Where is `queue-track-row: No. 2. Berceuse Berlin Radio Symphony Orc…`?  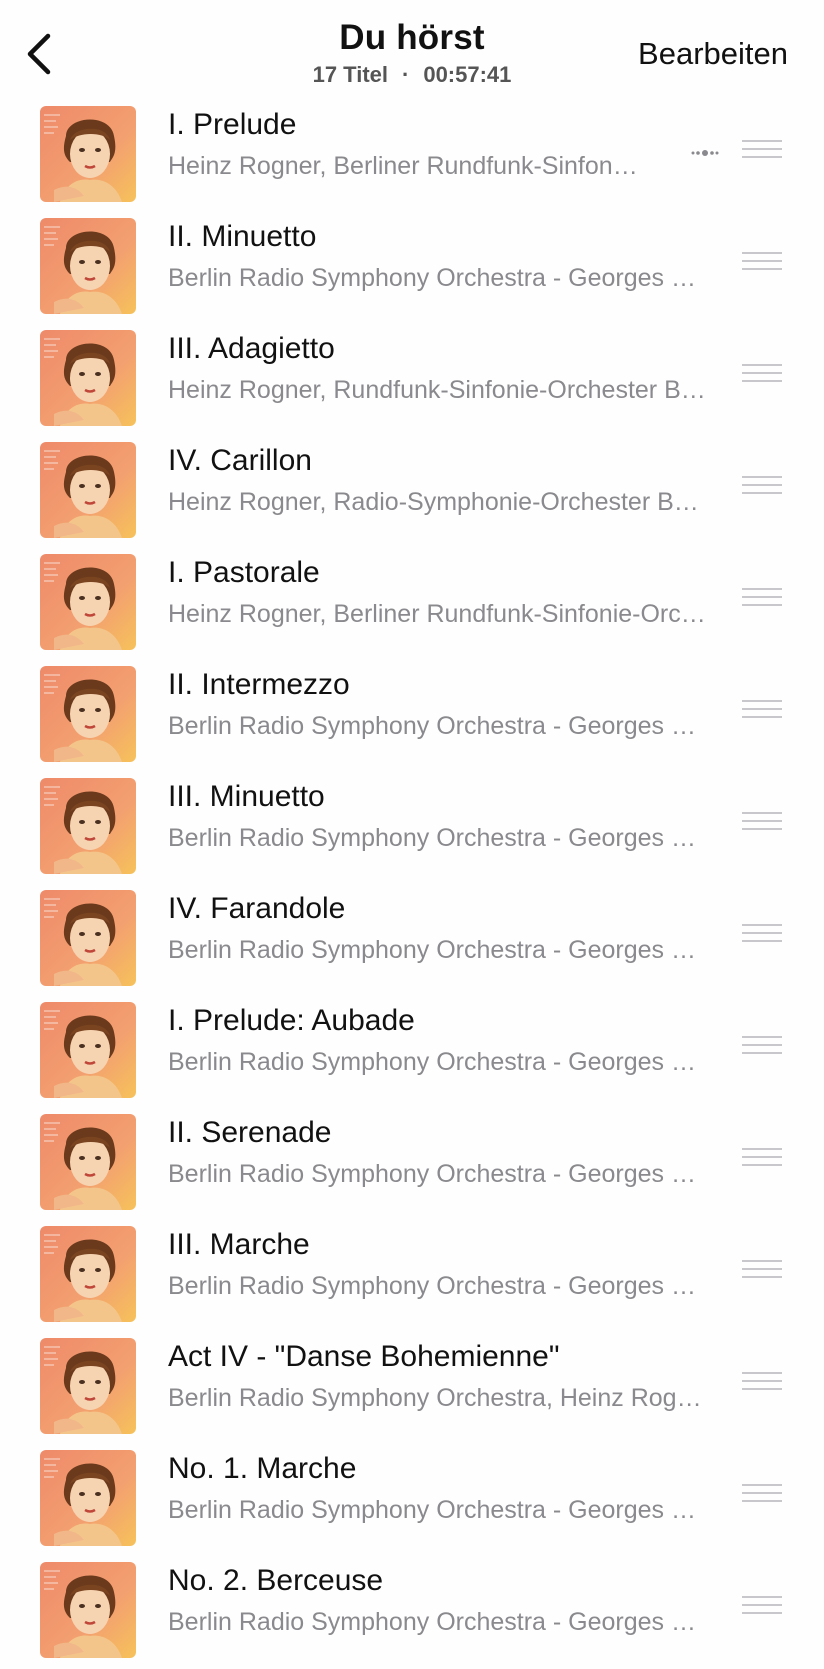 queue-track-row: No. 2. Berceuse Berlin Radio Symphony Orc… is located at coordinates (412, 1612).